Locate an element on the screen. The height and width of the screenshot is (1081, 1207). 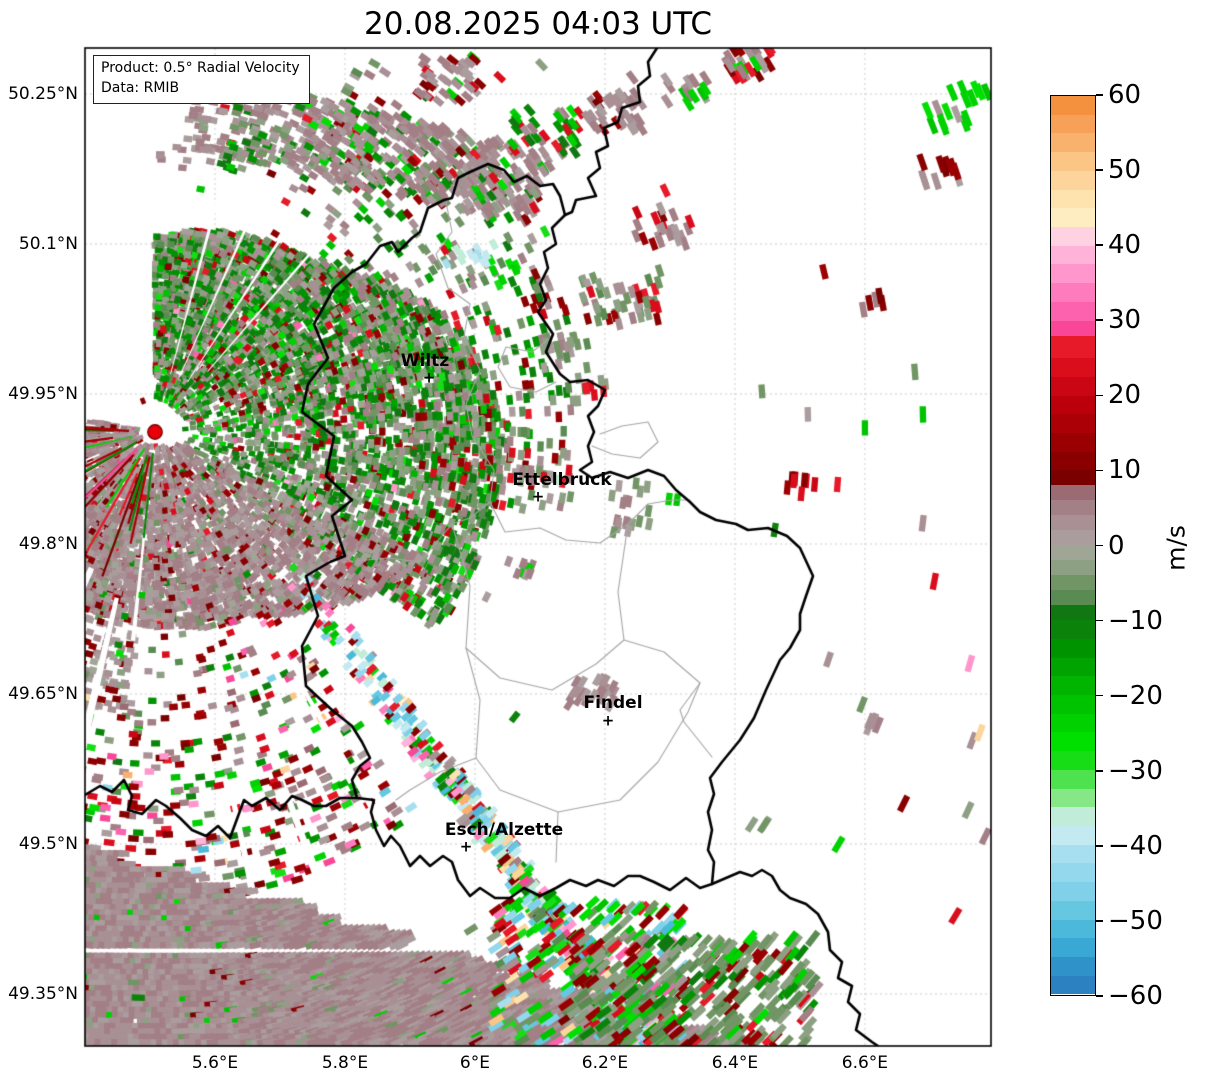
colorbar-tick-label: −10 is located at coordinates (1135, 620).